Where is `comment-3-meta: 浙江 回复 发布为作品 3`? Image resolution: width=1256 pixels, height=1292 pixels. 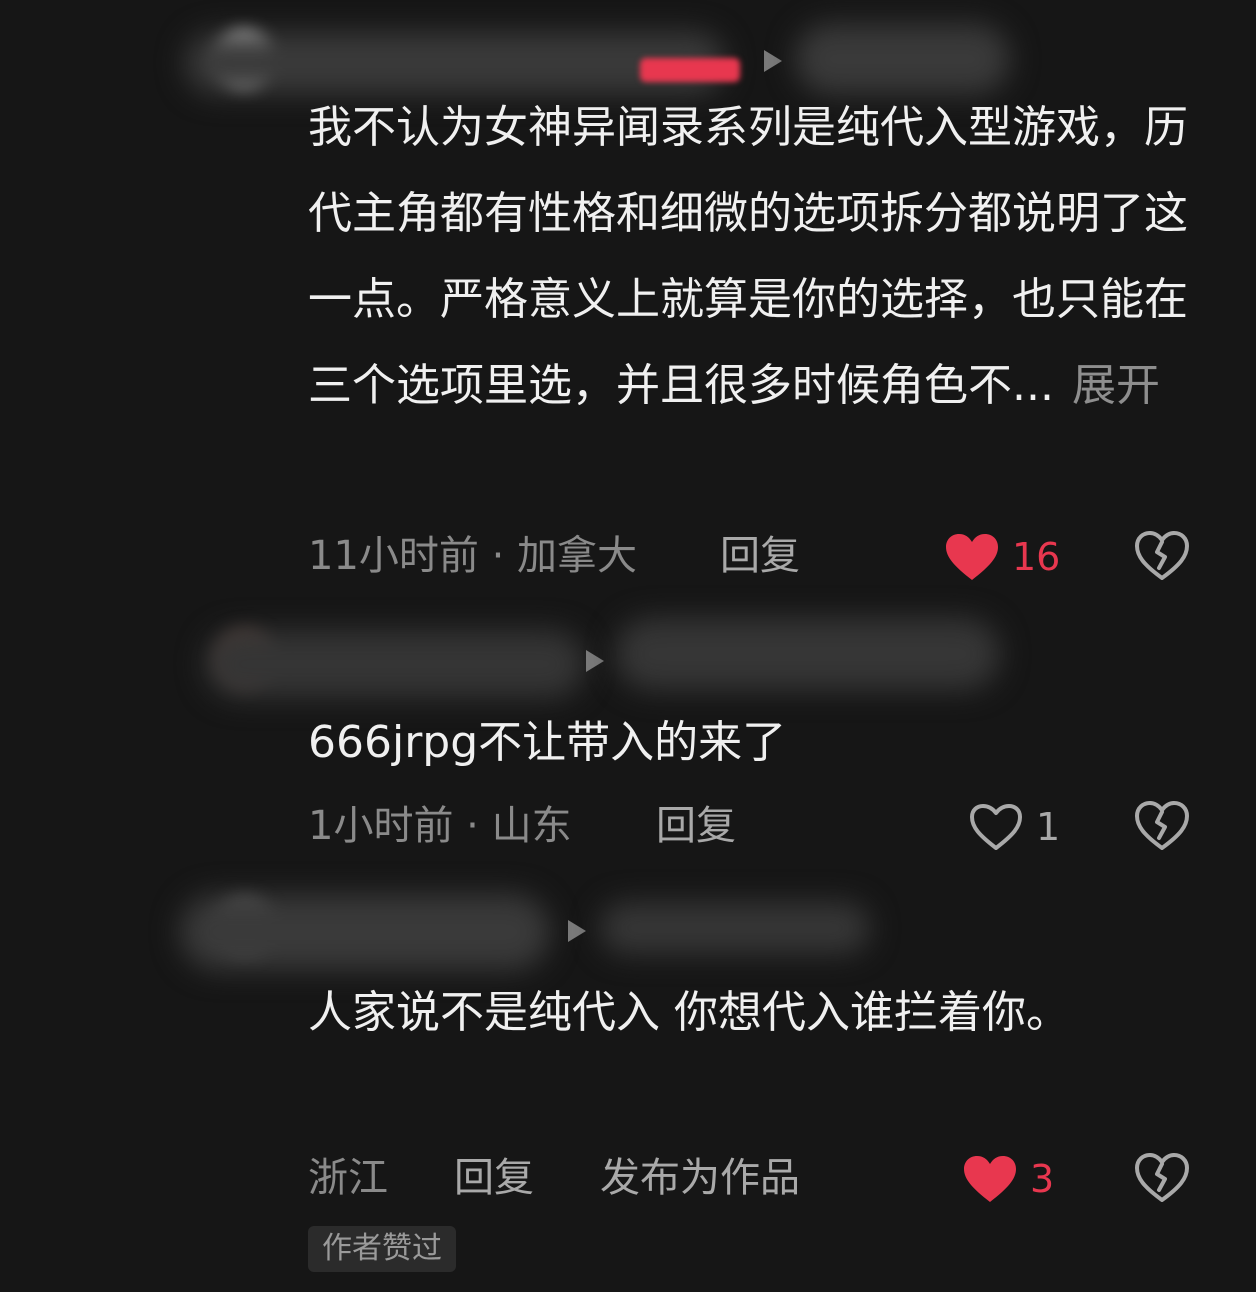 comment-3-meta: 浙江 回复 发布为作品 3 is located at coordinates (758, 1178).